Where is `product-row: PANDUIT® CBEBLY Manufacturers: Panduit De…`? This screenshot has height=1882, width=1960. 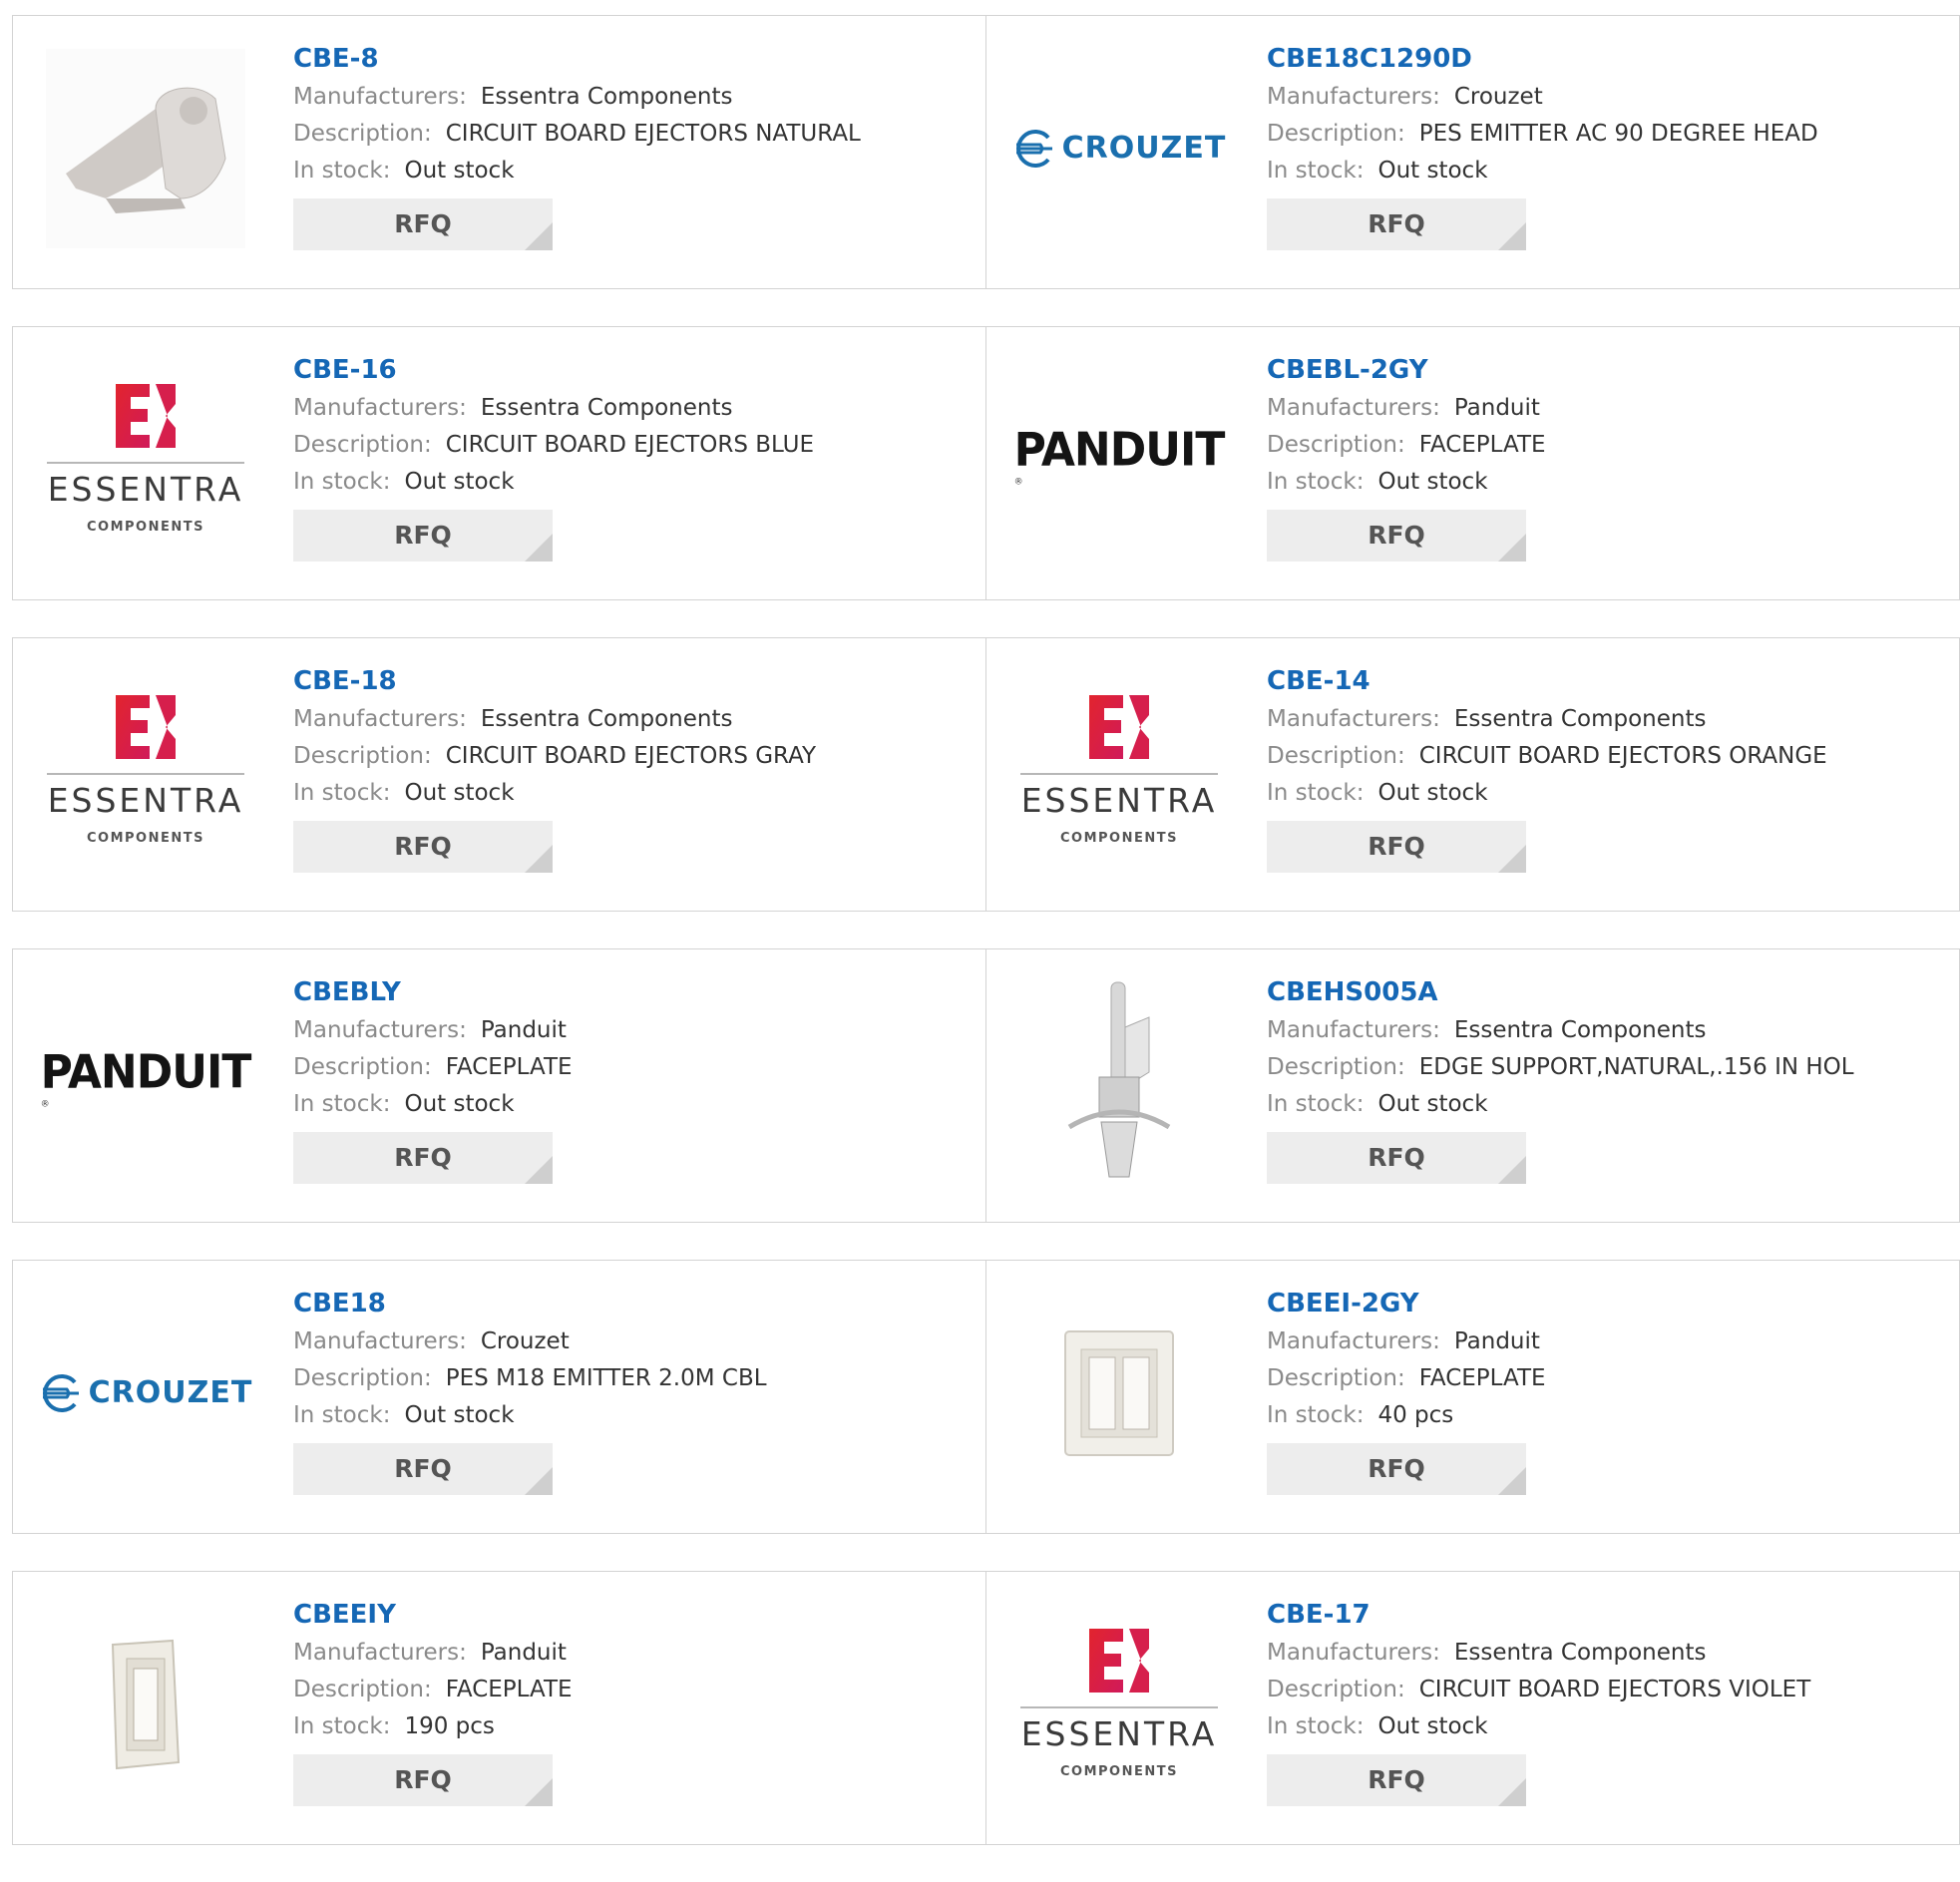
product-row: PANDUIT® CBEBLY Manufacturers: Panduit De… is located at coordinates (986, 1085).